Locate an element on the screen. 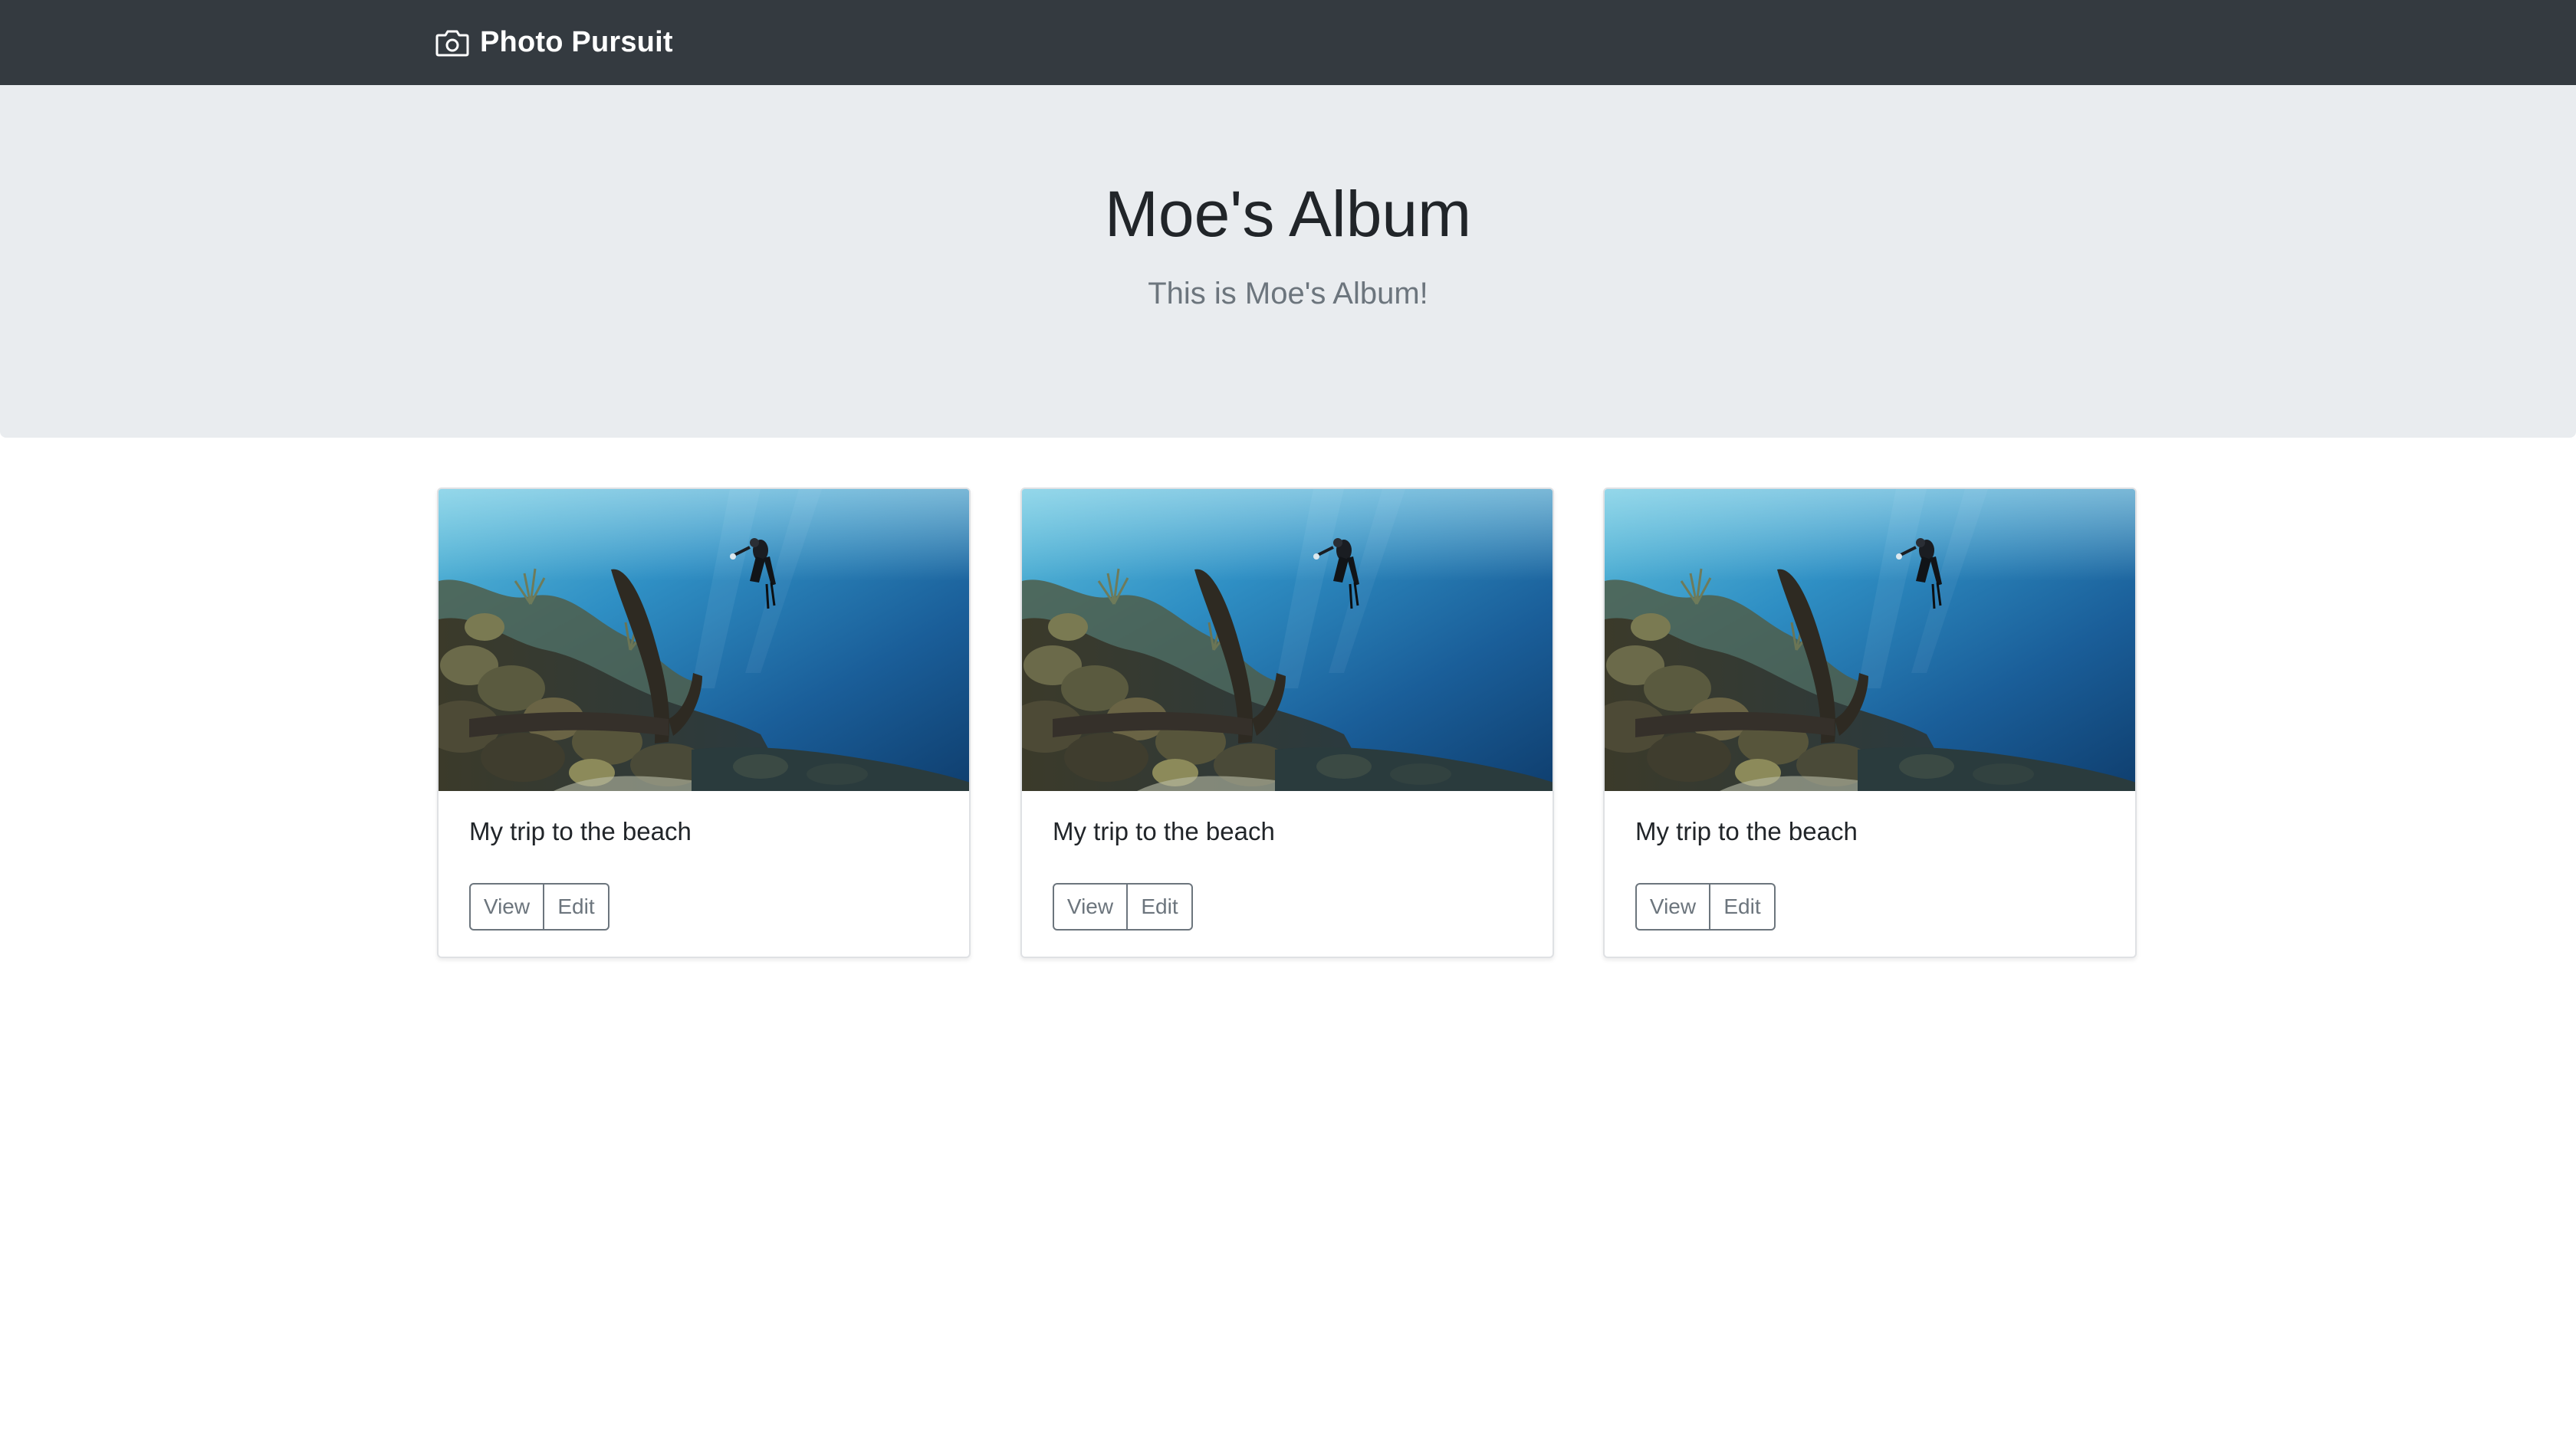  top-navbar: Photo Pursuit is located at coordinates (1288, 43).